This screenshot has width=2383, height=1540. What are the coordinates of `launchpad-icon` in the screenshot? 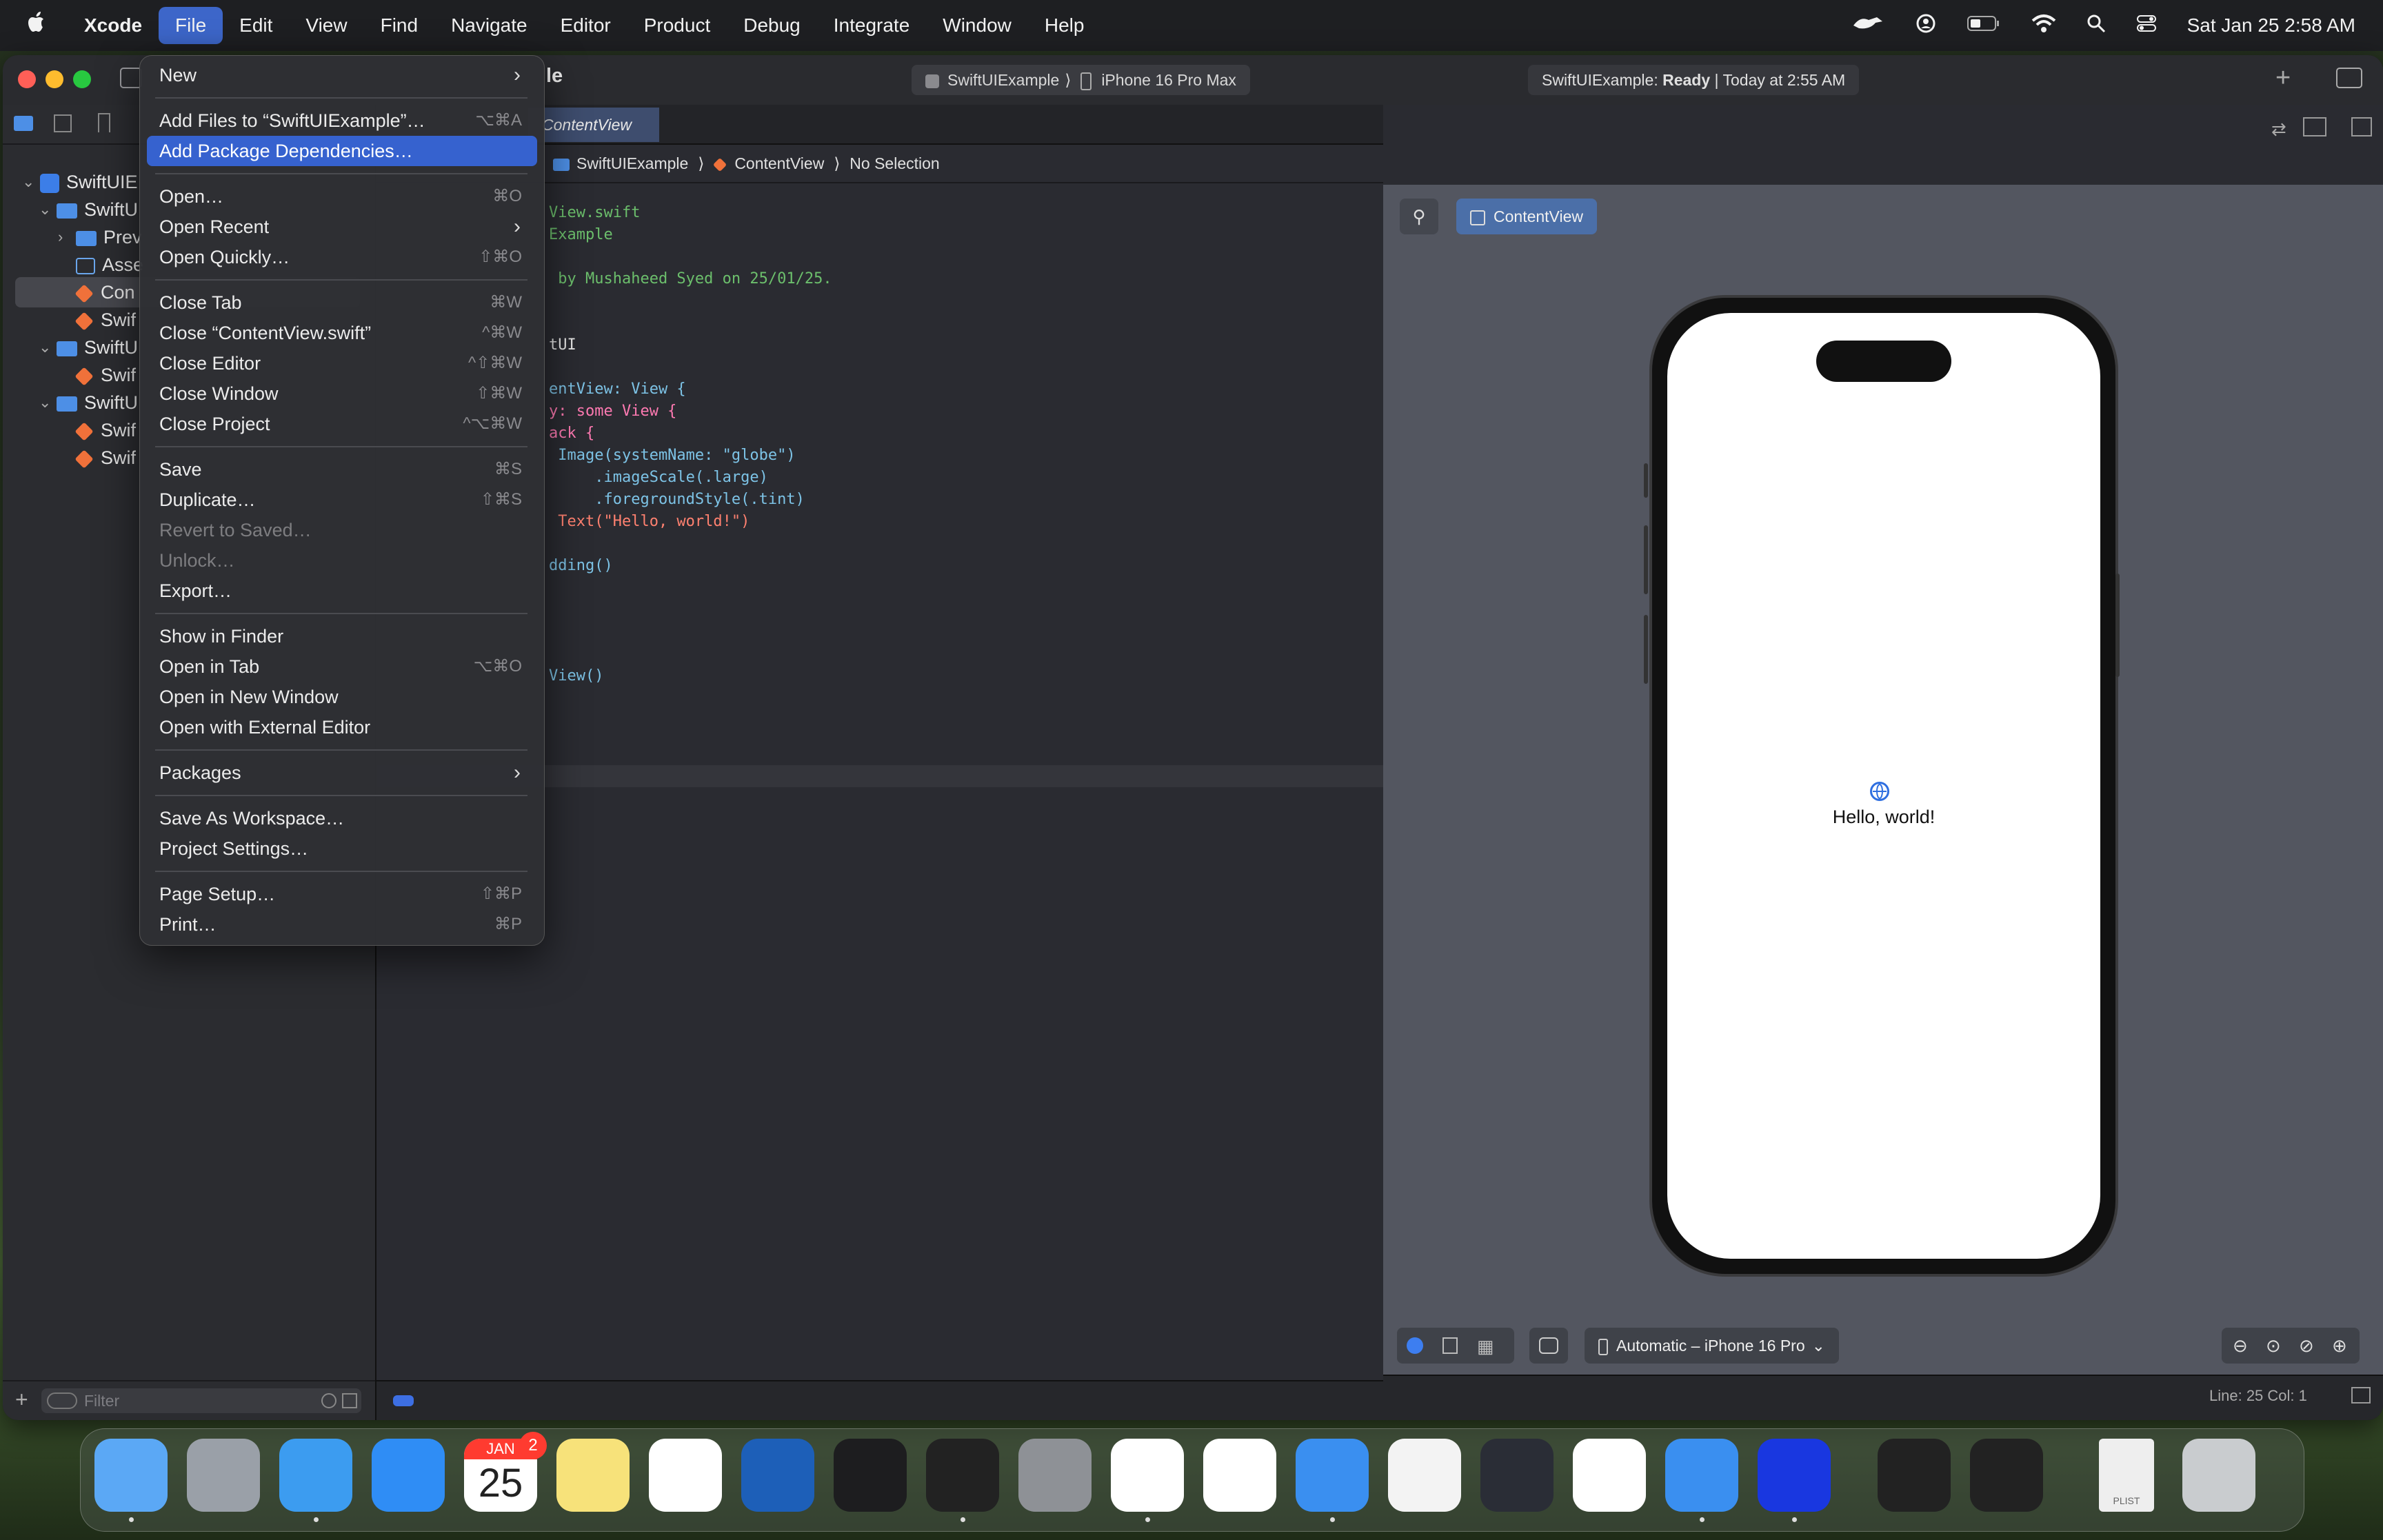 It's located at (223, 1476).